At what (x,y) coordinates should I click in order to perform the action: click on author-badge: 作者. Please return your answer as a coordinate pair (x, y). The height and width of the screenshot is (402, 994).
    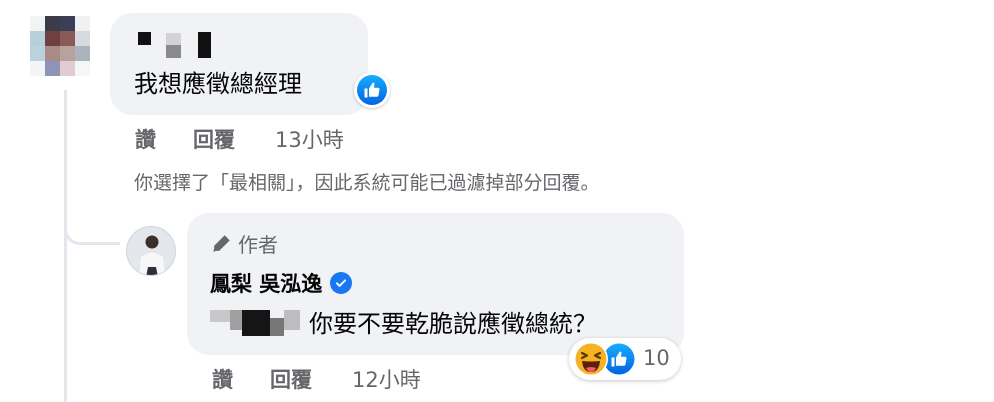
    Looking at the image, I should click on (244, 243).